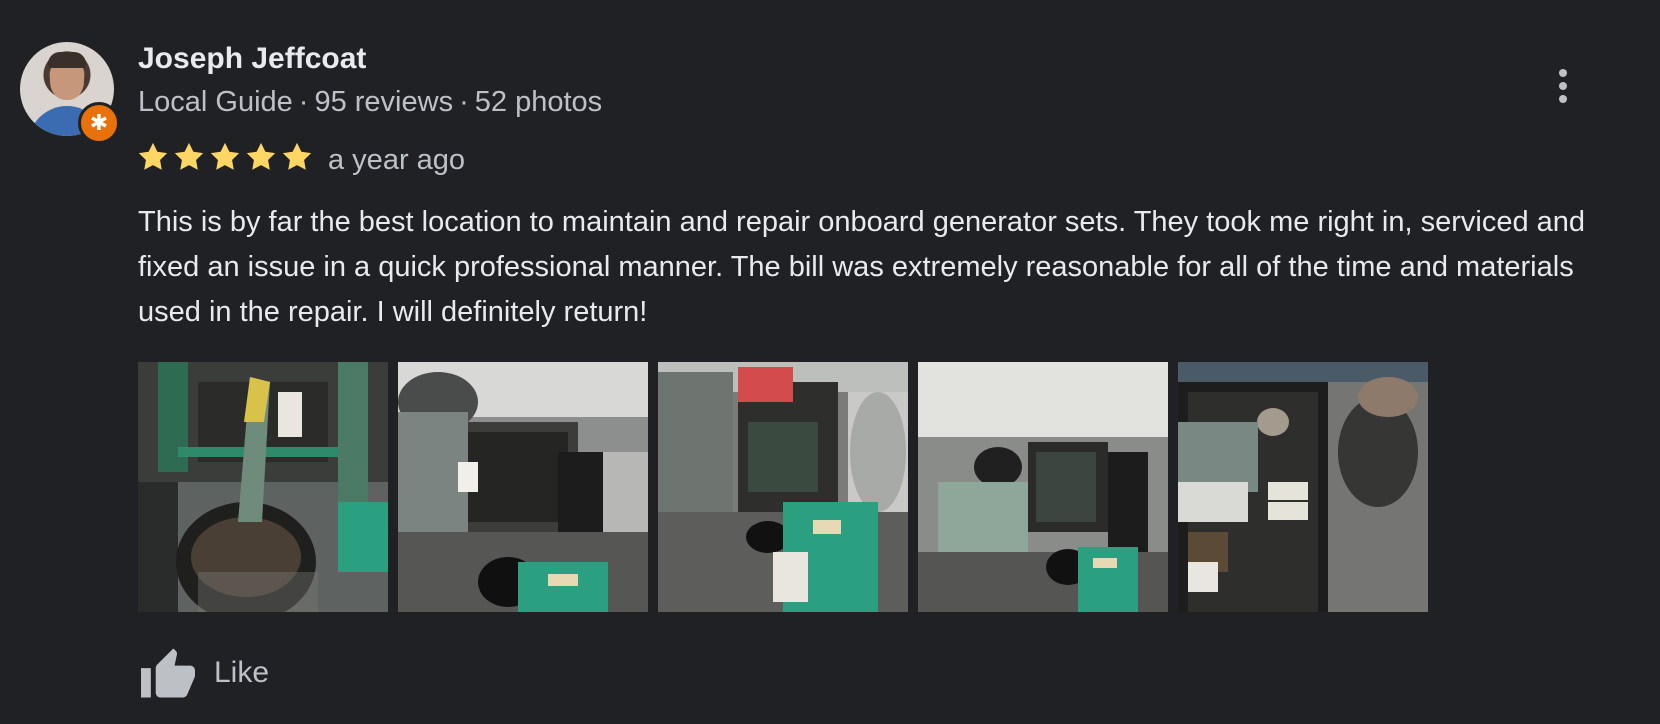 The image size is (1660, 724). What do you see at coordinates (168, 673) in the screenshot?
I see `thumbs-up-icon` at bounding box center [168, 673].